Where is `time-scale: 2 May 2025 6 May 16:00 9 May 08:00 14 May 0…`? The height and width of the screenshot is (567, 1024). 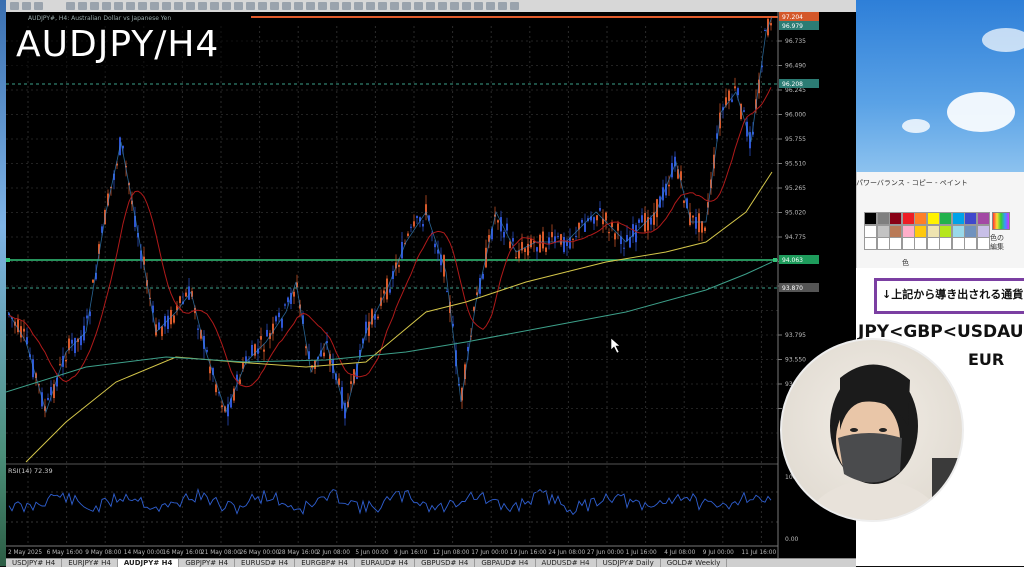 time-scale: 2 May 2025 6 May 16:00 9 May 08:00 14 May 0… is located at coordinates (392, 550).